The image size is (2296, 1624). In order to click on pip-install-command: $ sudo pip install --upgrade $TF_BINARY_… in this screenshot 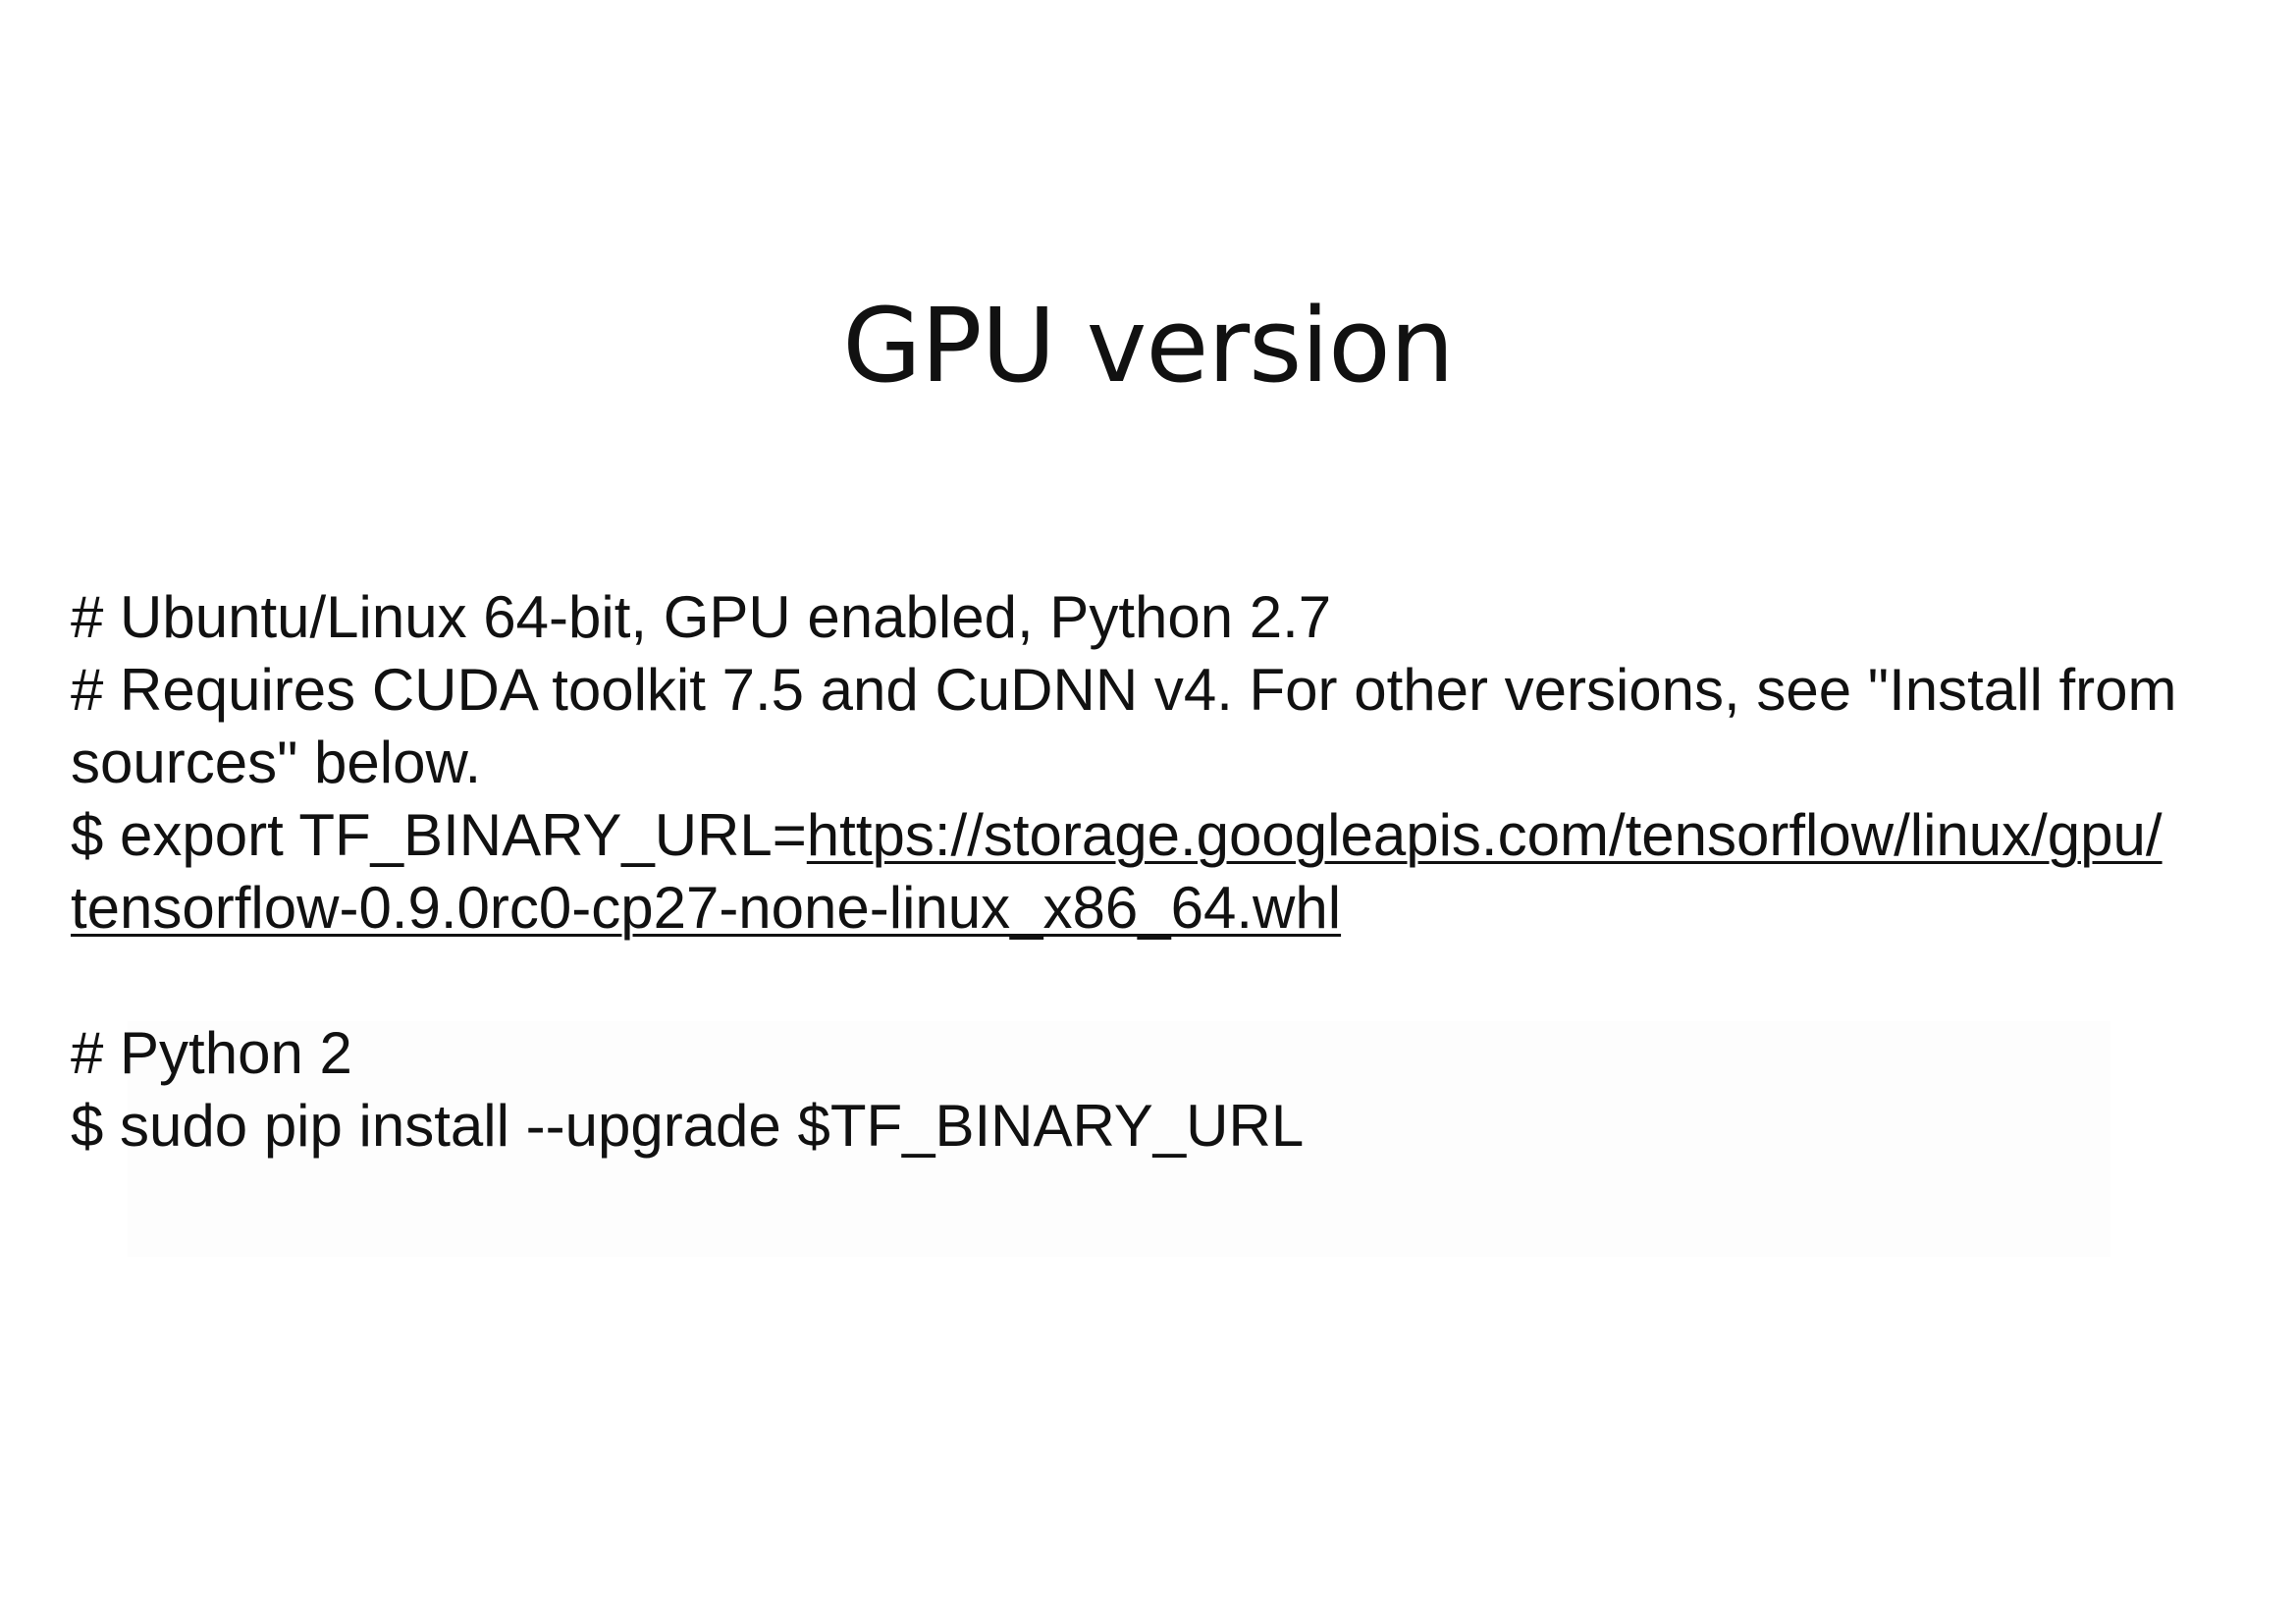, I will do `click(688, 1126)`.